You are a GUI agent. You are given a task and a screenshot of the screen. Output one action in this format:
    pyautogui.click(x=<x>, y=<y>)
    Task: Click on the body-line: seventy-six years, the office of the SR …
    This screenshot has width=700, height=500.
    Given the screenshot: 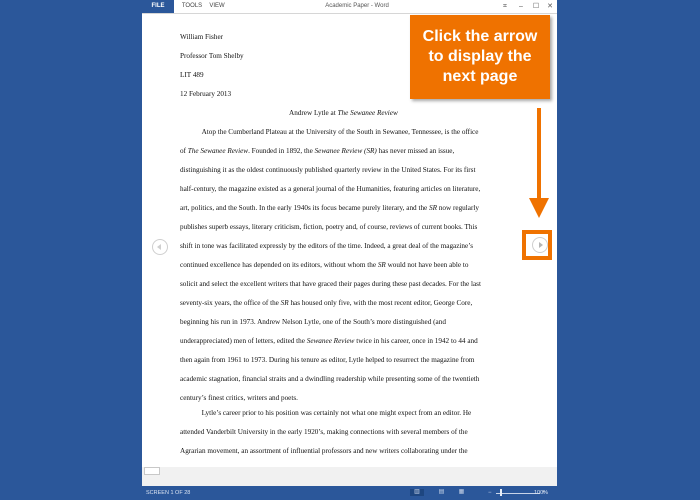 What is the action you would take?
    pyautogui.click(x=326, y=303)
    